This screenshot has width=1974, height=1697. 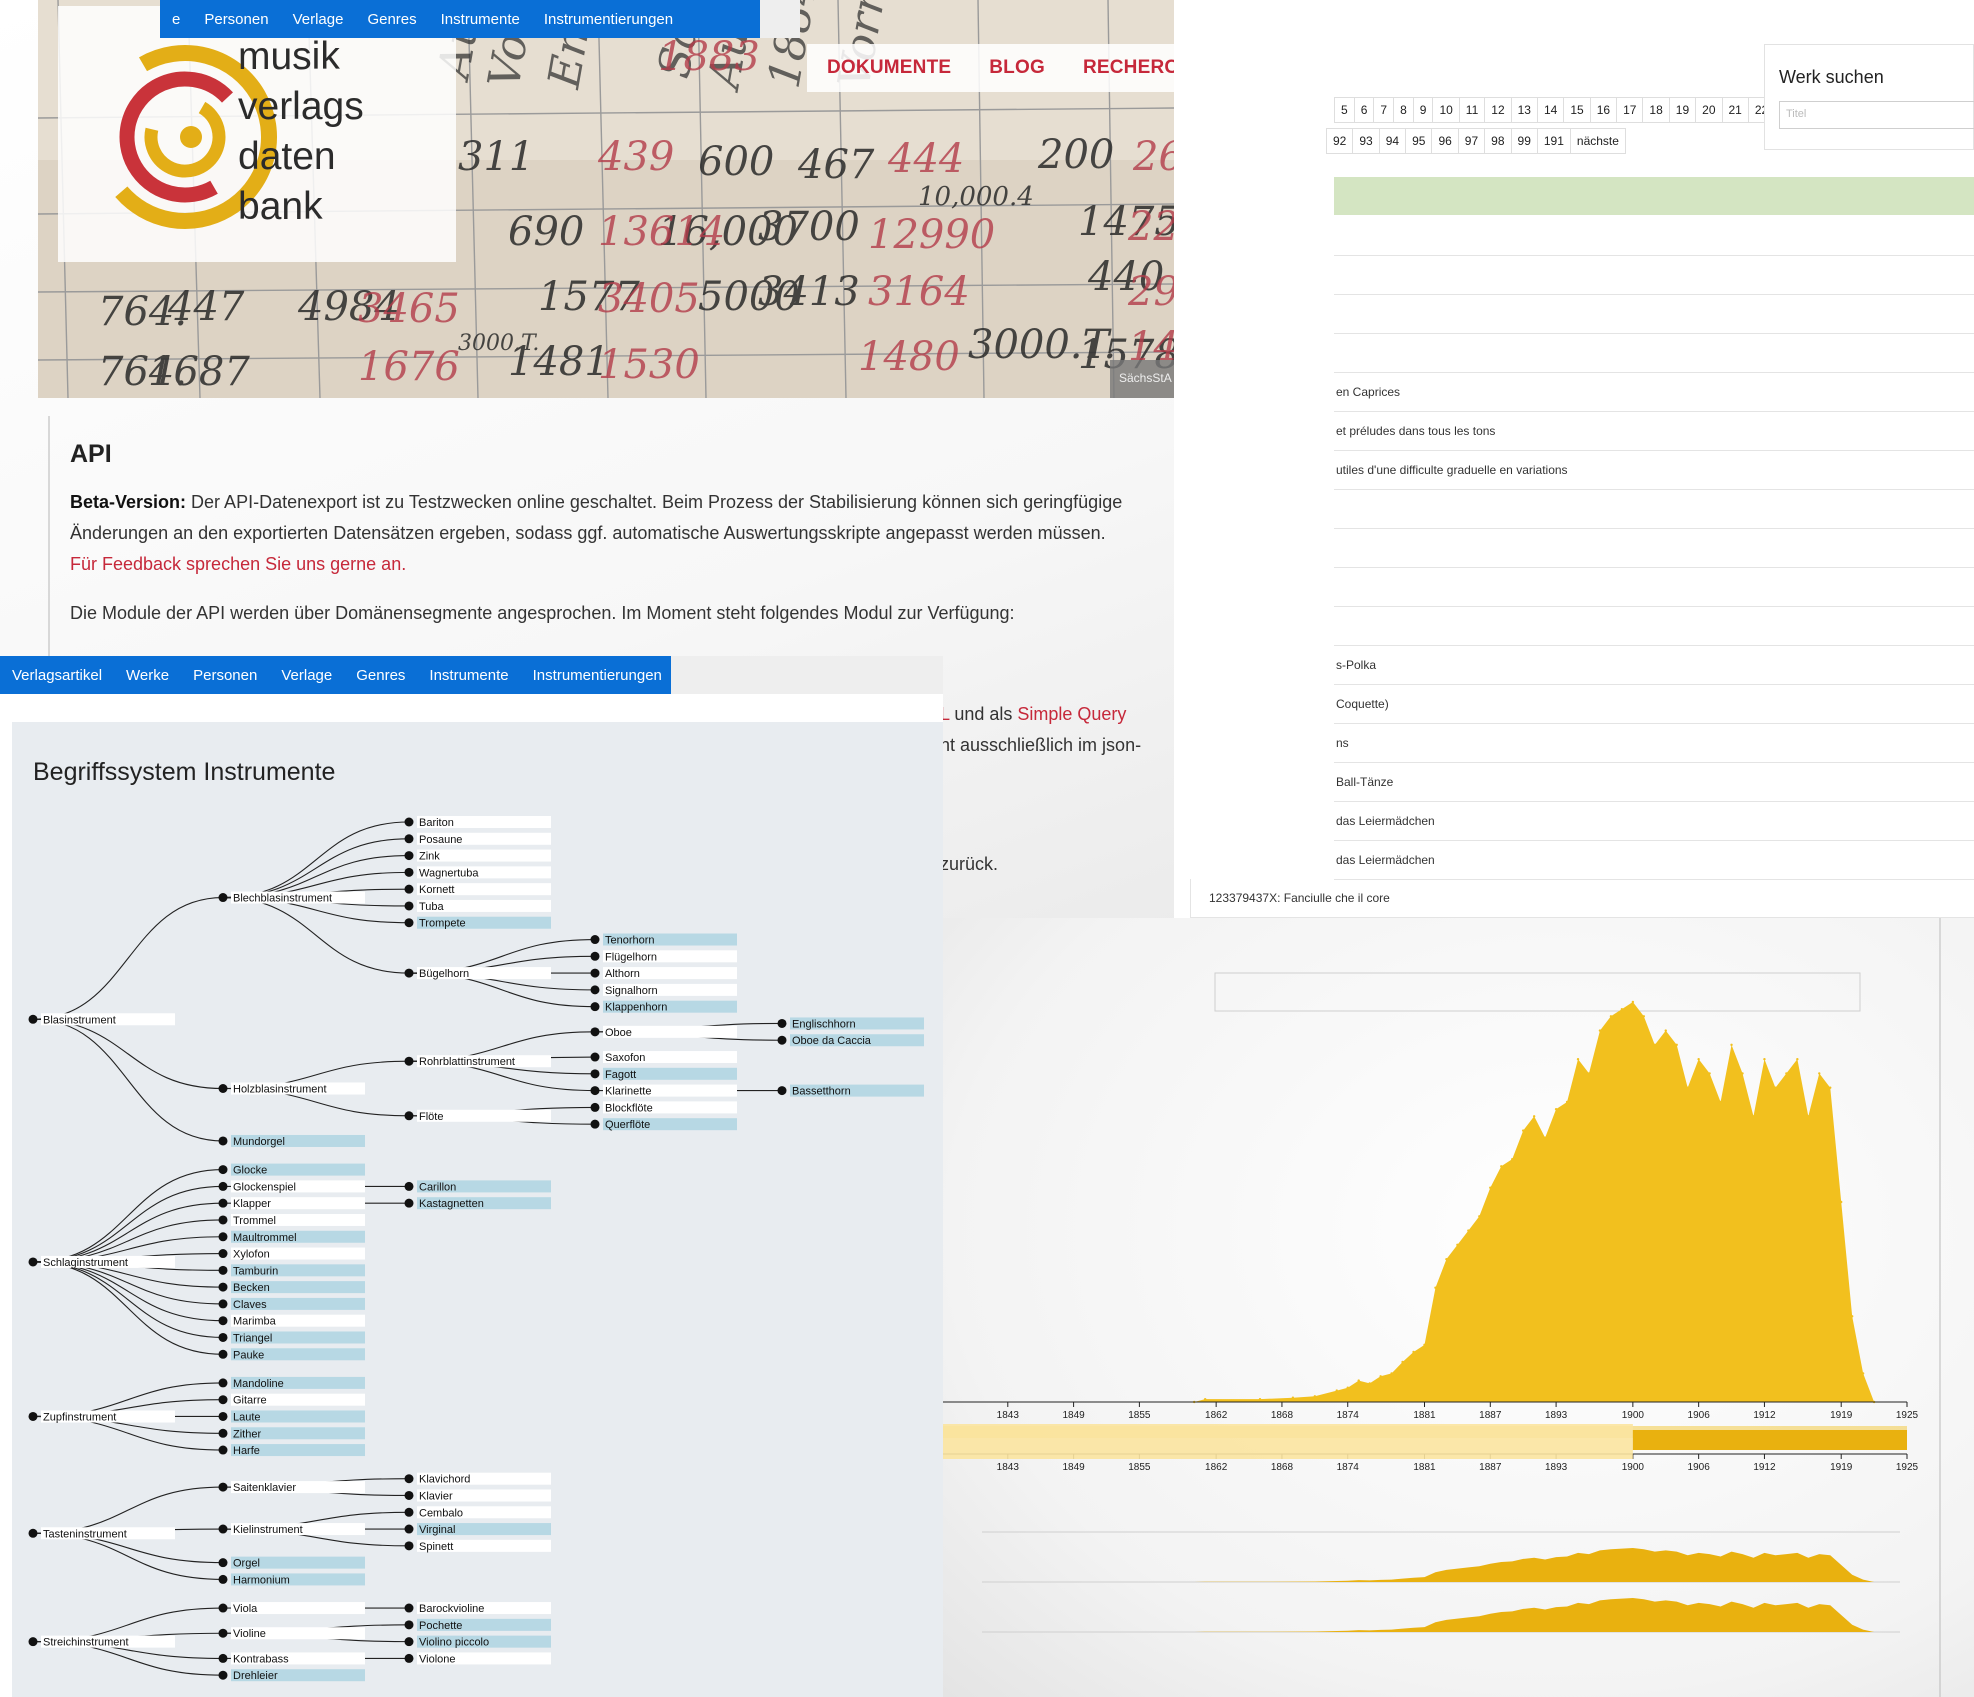 I want to click on nav-item-werke: e, so click(x=176, y=19).